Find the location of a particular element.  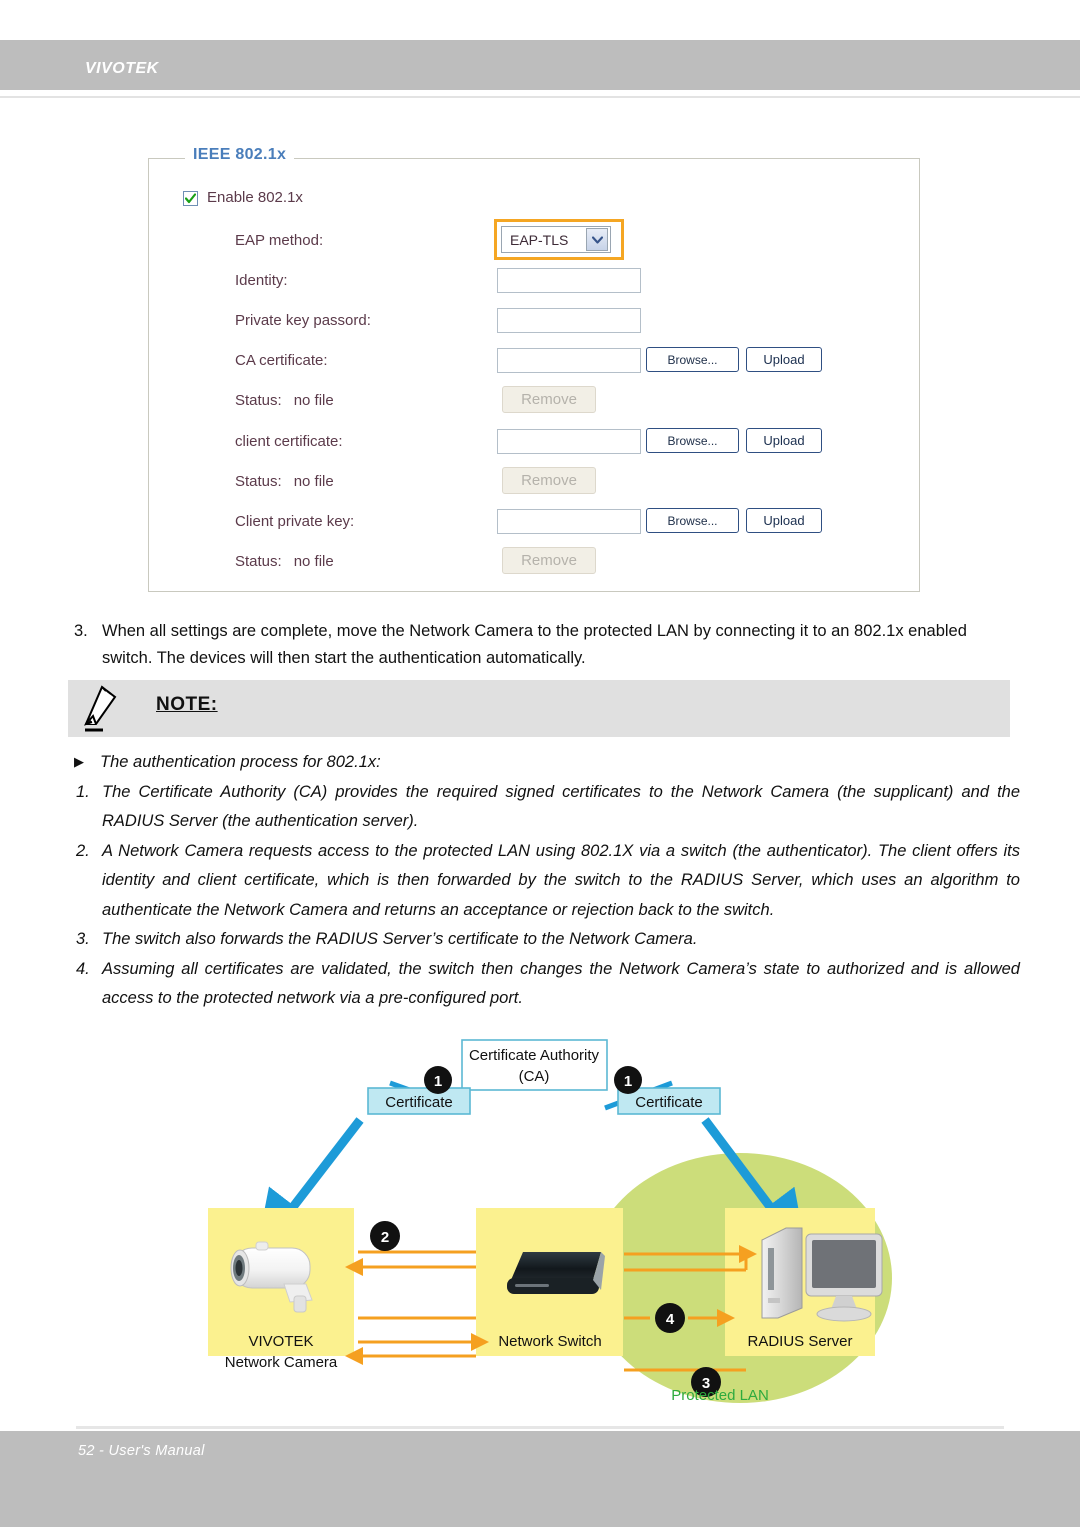

client-certificate-row: client certificate: Browse... Upload is located at coordinates (534, 450).